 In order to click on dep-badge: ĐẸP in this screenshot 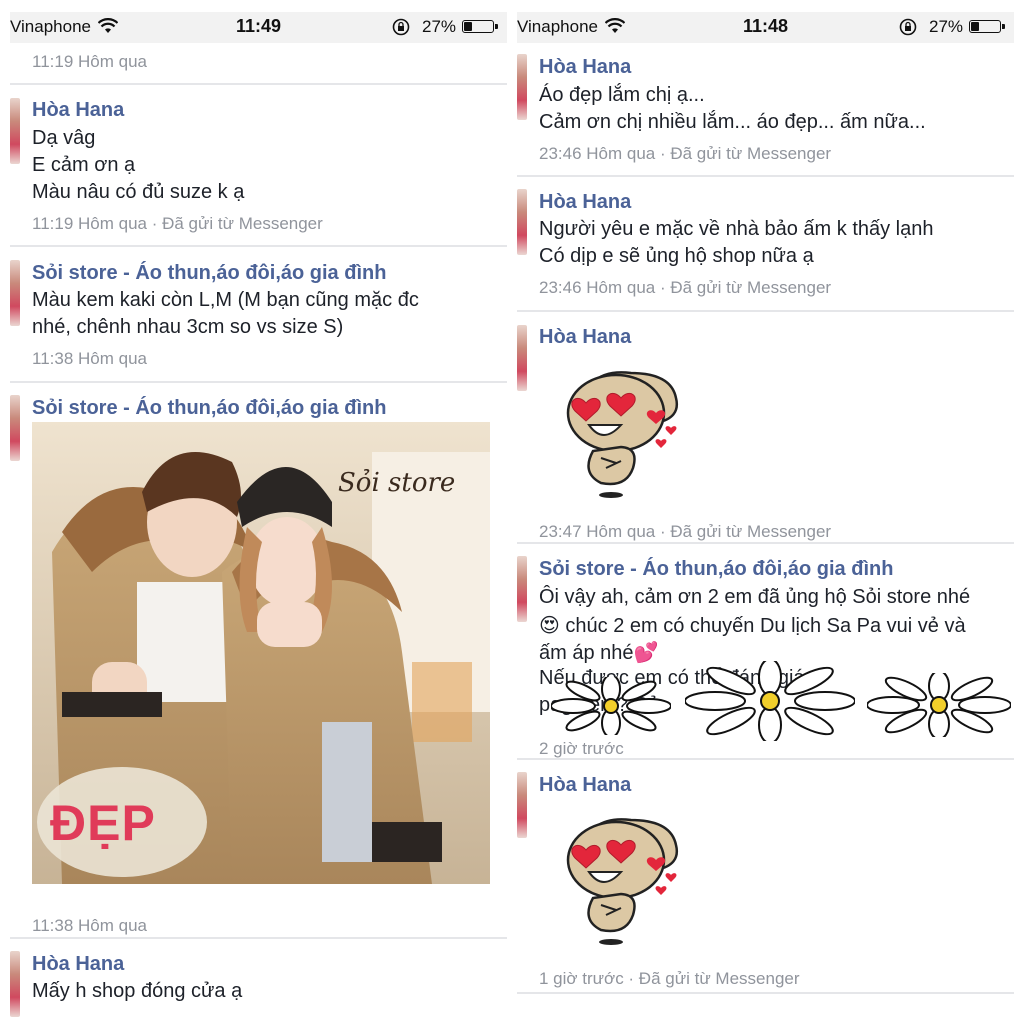, I will do `click(103, 823)`.